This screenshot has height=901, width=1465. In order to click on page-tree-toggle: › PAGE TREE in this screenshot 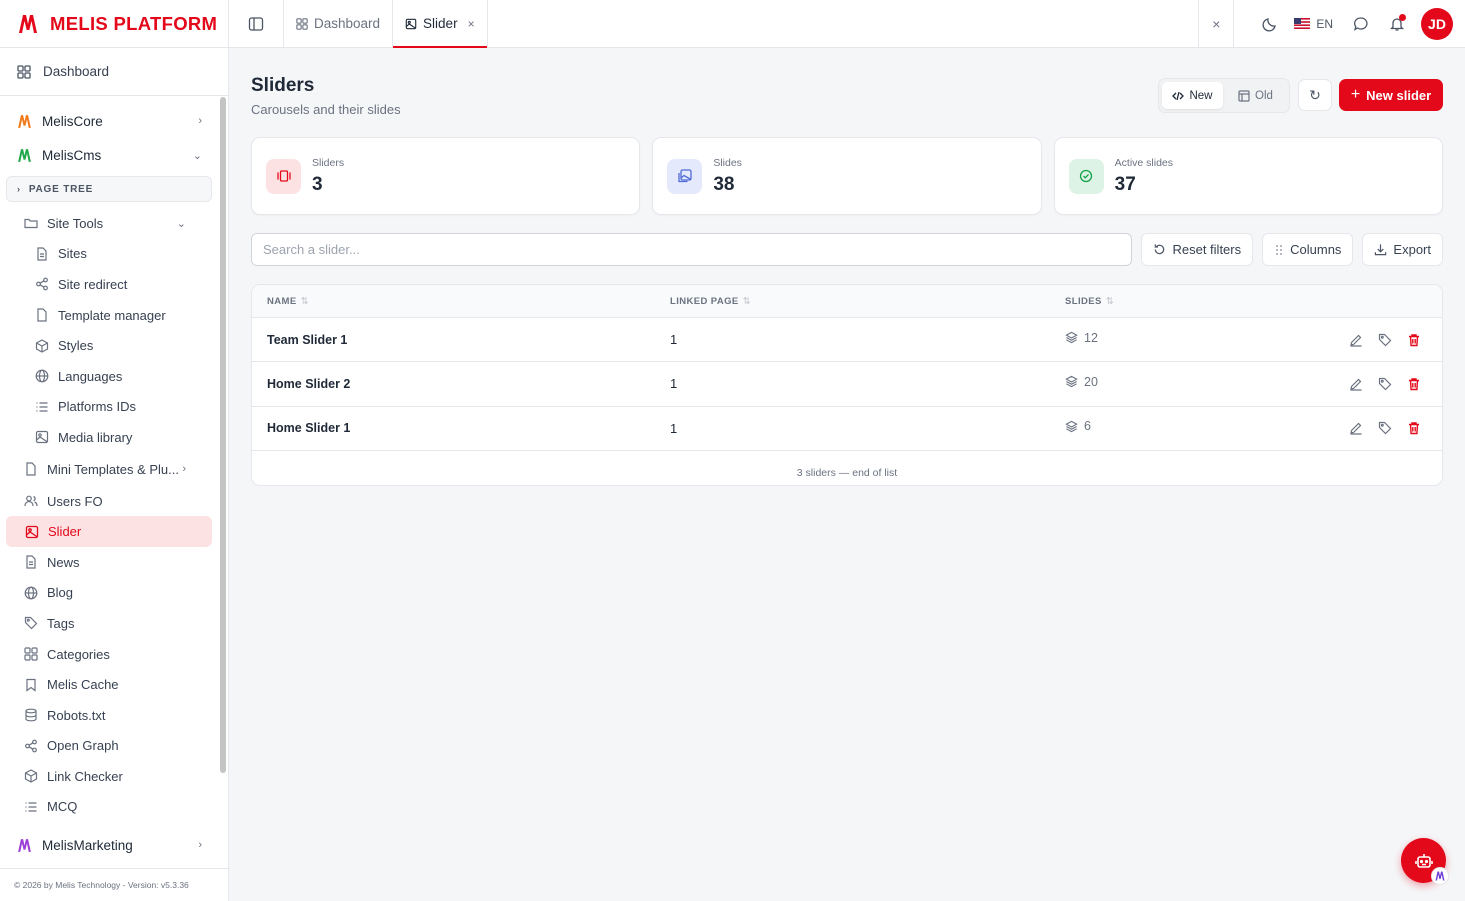, I will do `click(109, 189)`.